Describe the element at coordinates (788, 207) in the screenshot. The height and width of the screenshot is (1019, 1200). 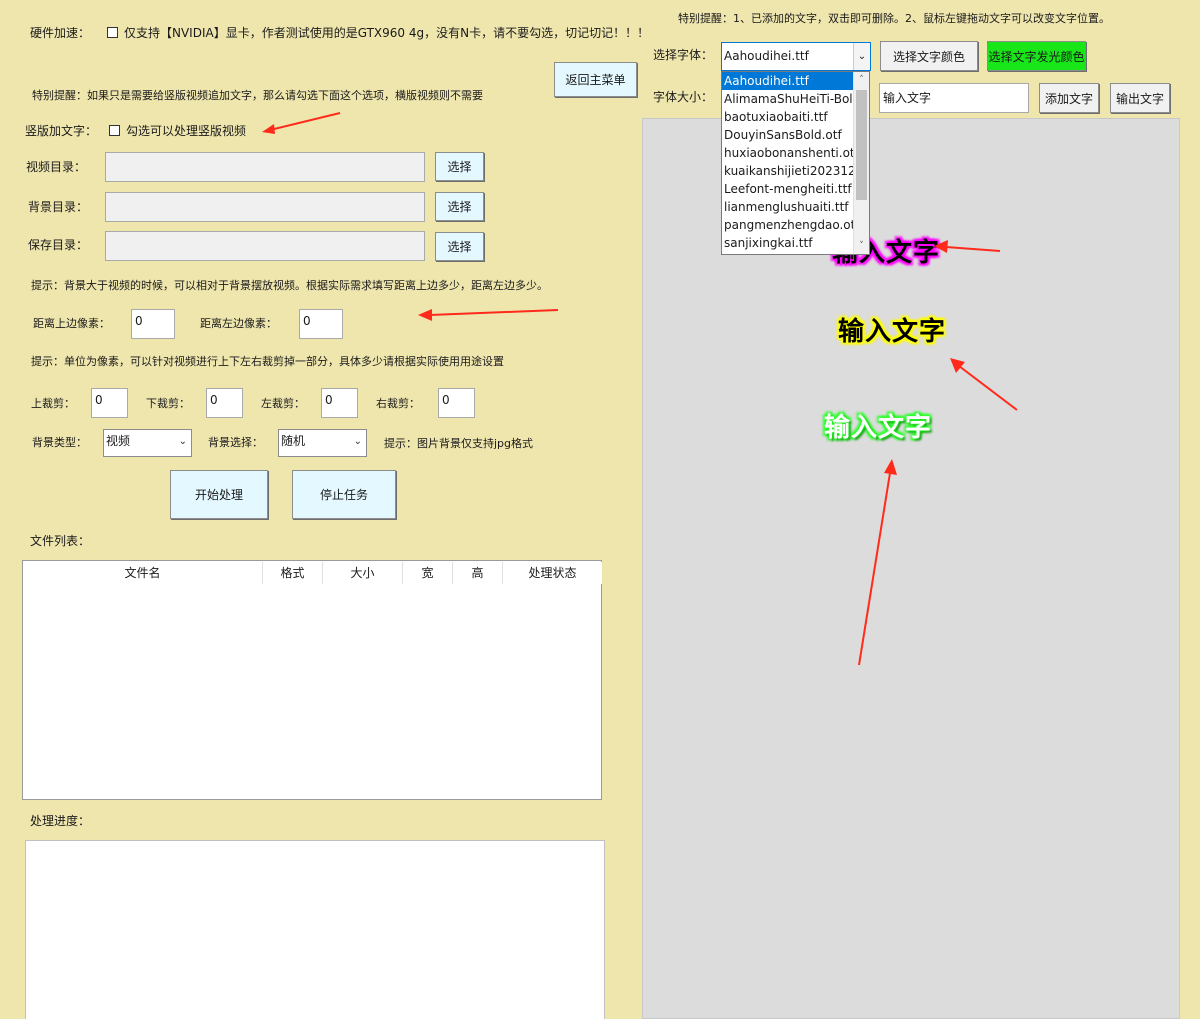
I see `font-option: lianmenglushuaiti.ttf` at that location.